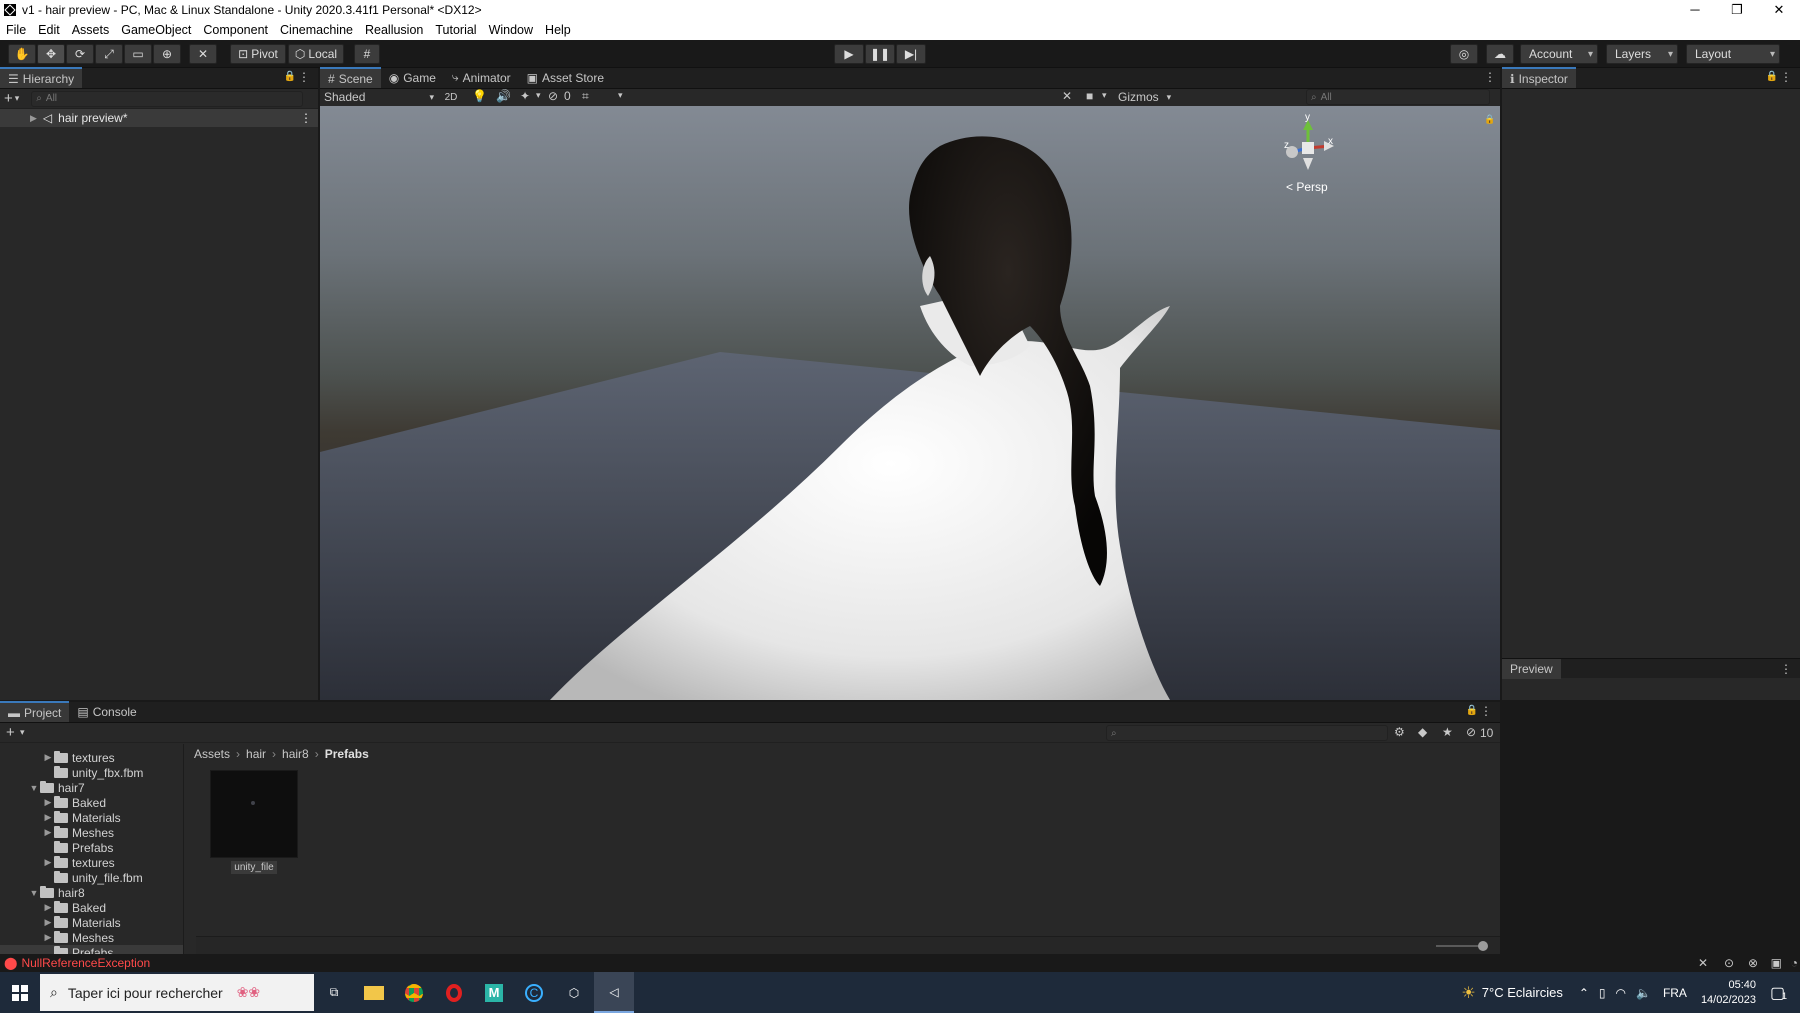 The height and width of the screenshot is (1013, 1800). I want to click on pause-button: ❚❚, so click(880, 54).